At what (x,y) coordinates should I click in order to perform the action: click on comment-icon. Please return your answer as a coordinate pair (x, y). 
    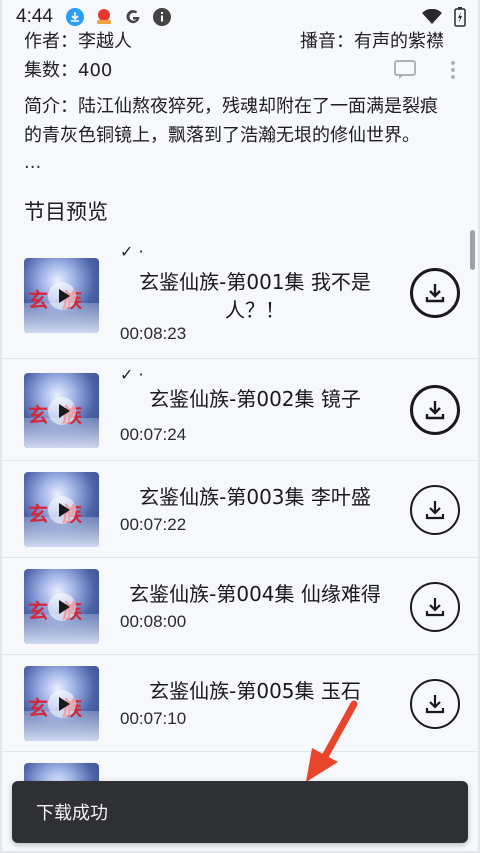
    Looking at the image, I should click on (405, 69).